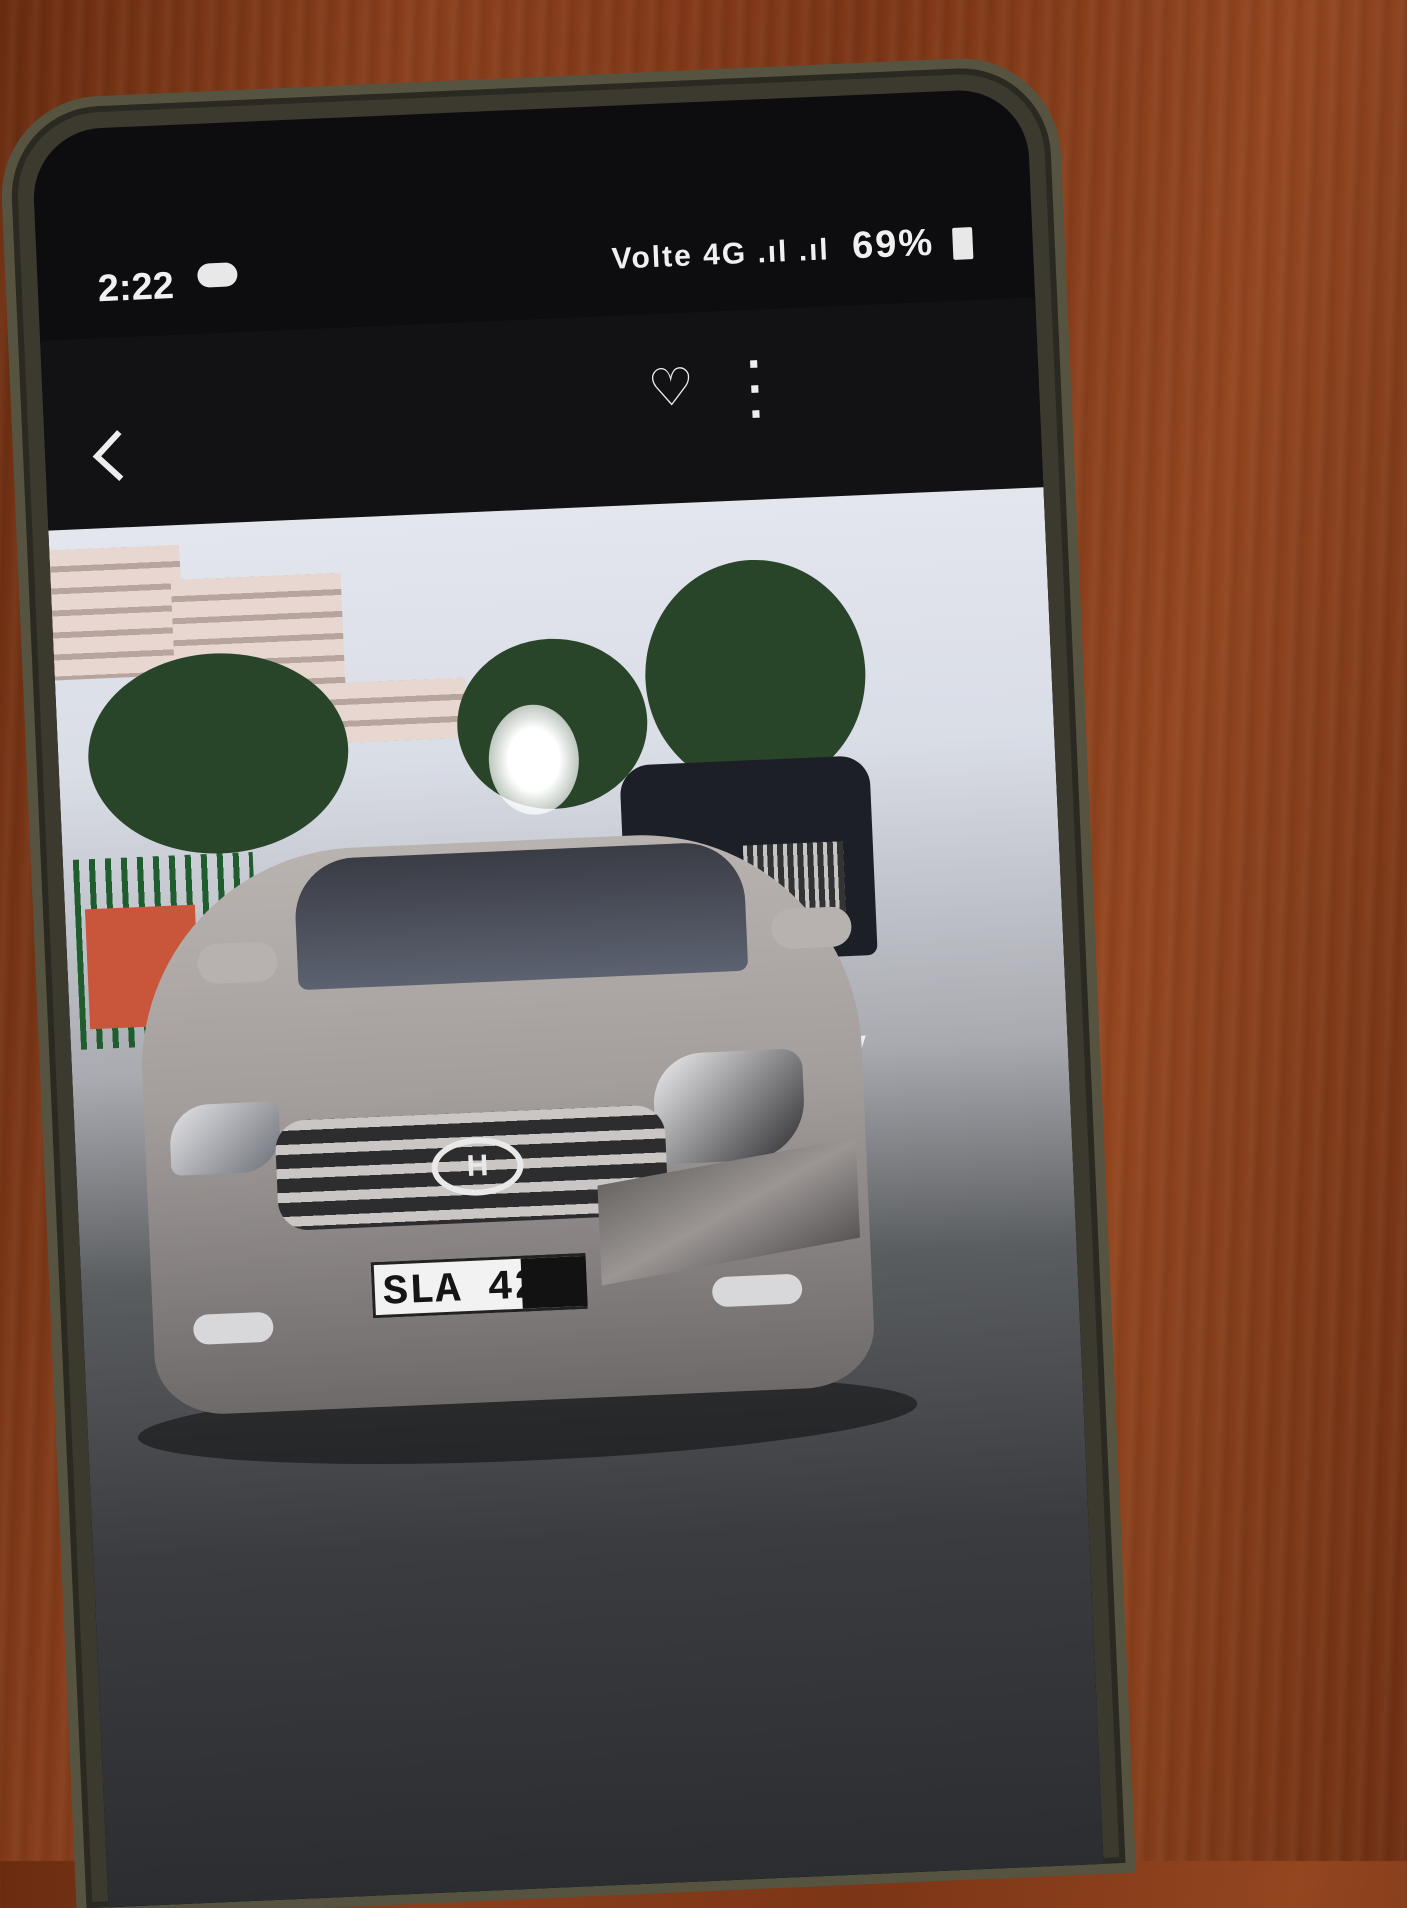 The width and height of the screenshot is (1407, 1908). Describe the element at coordinates (554, 1282) in the screenshot. I see `license-plate-redaction` at that location.